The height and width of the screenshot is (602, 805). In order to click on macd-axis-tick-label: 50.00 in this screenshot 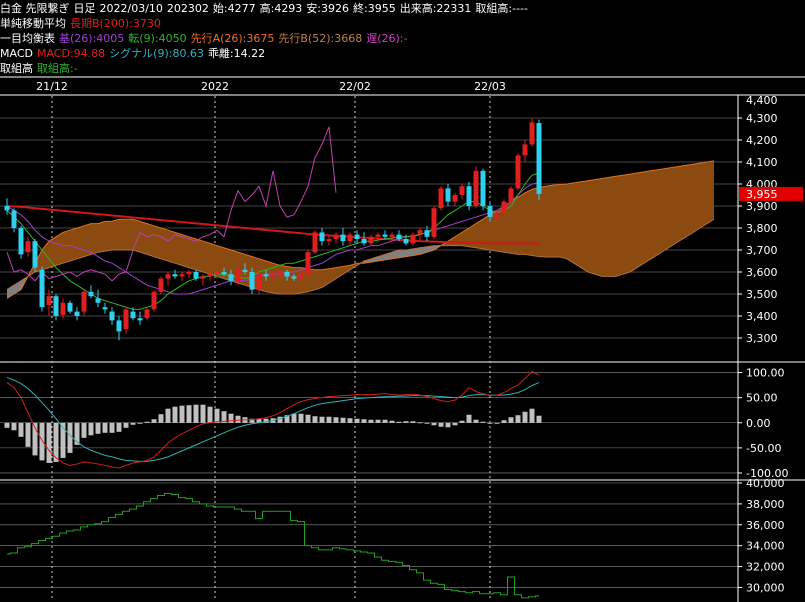, I will do `click(762, 398)`.